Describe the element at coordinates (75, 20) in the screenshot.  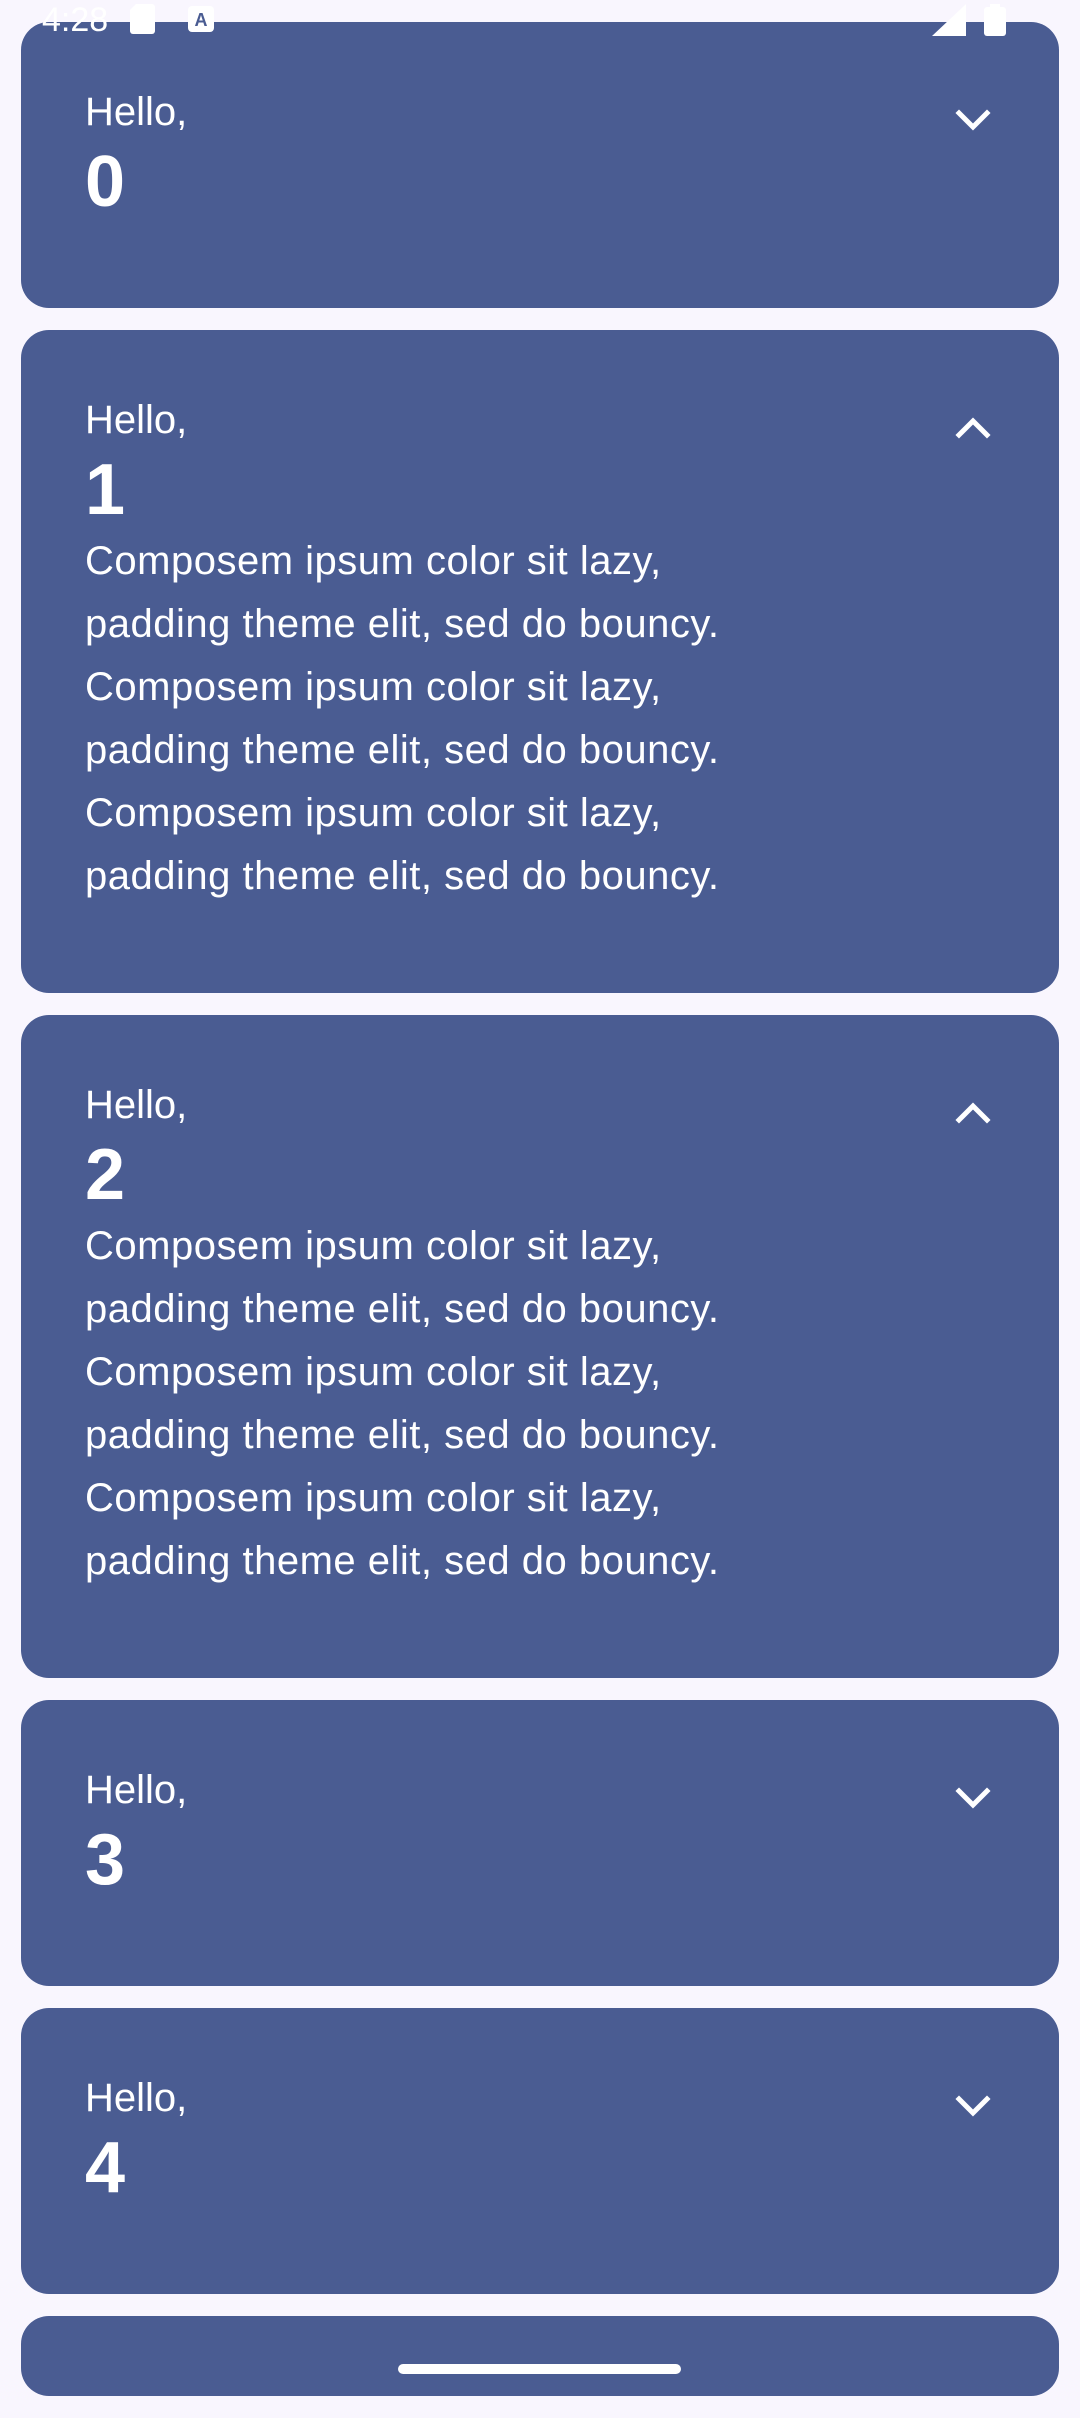
I see `status-time: 4:28` at that location.